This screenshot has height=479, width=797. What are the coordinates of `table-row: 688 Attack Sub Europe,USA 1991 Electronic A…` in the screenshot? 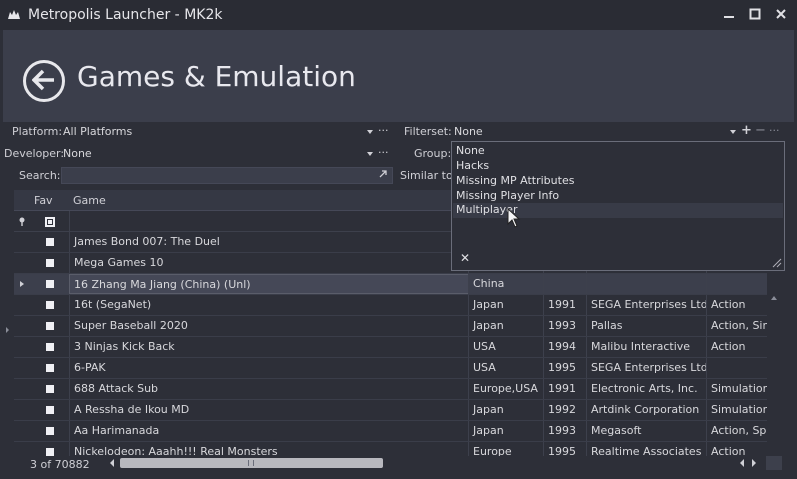 It's located at (390, 389).